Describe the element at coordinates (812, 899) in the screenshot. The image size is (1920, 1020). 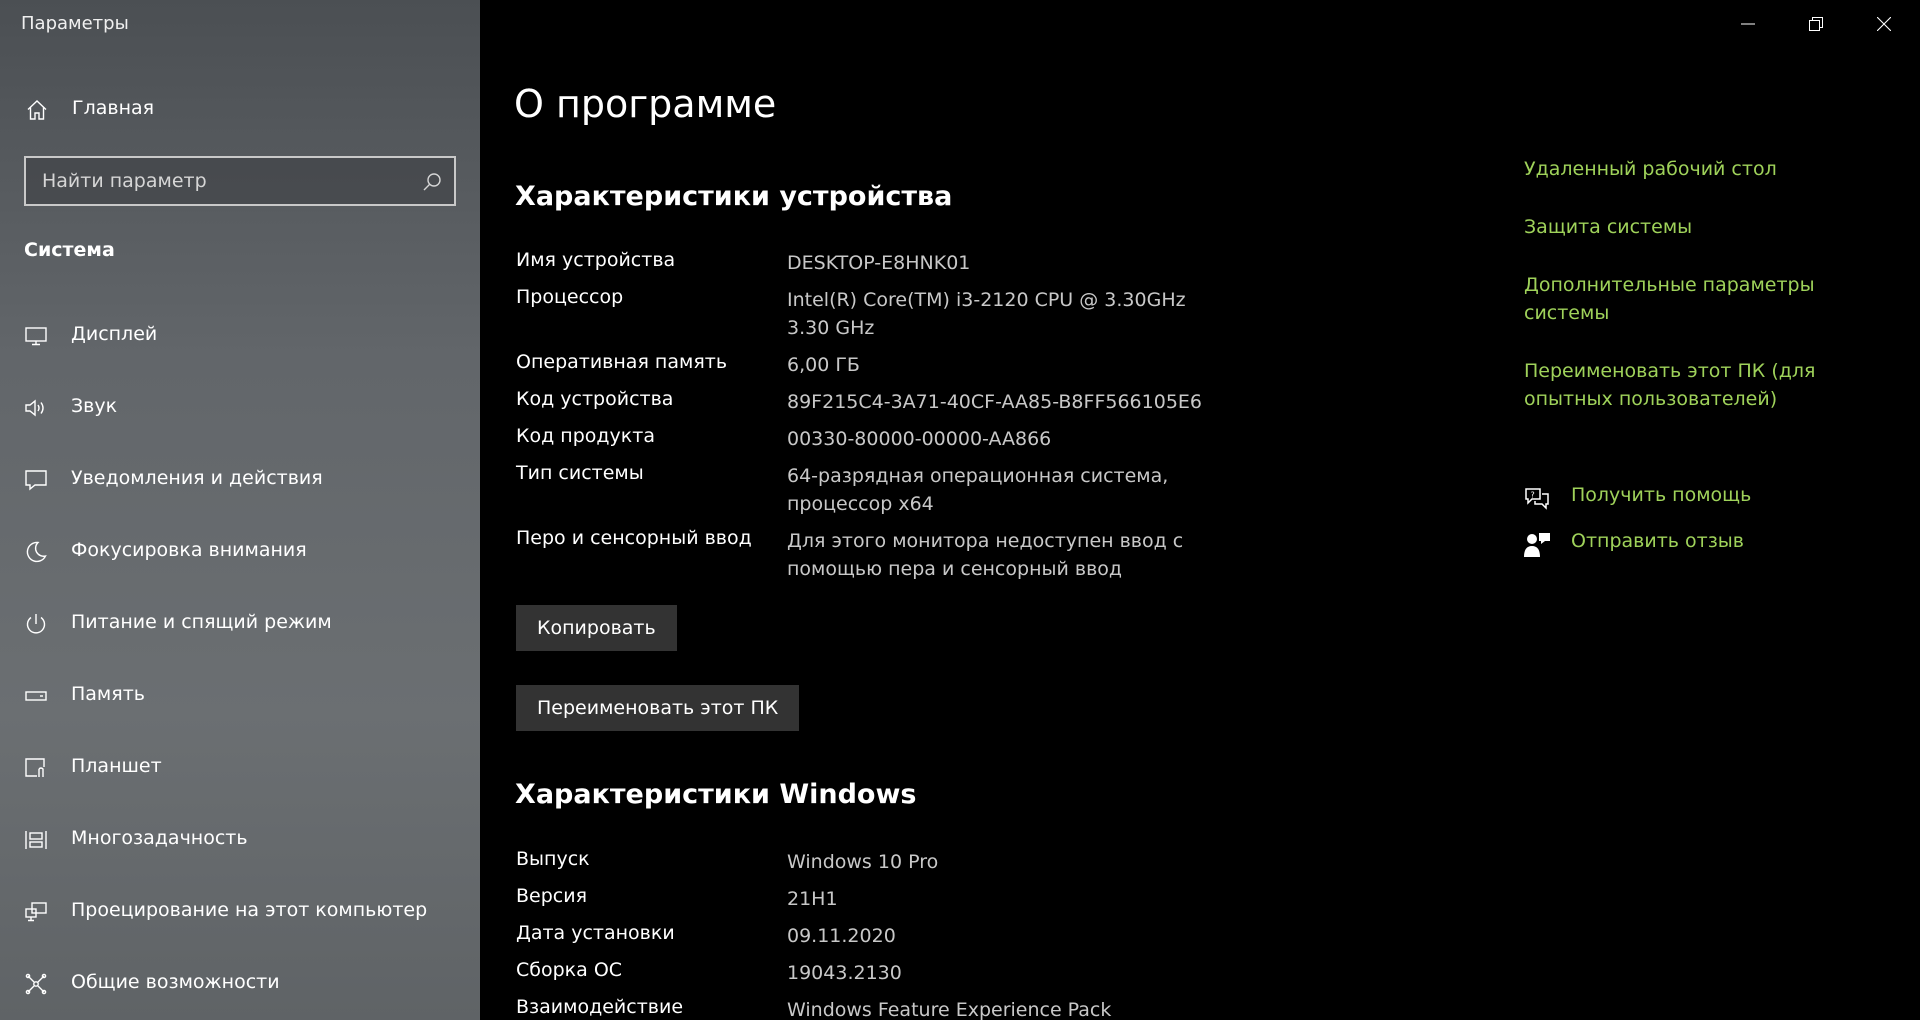
I see `spec-value: 21H1` at that location.